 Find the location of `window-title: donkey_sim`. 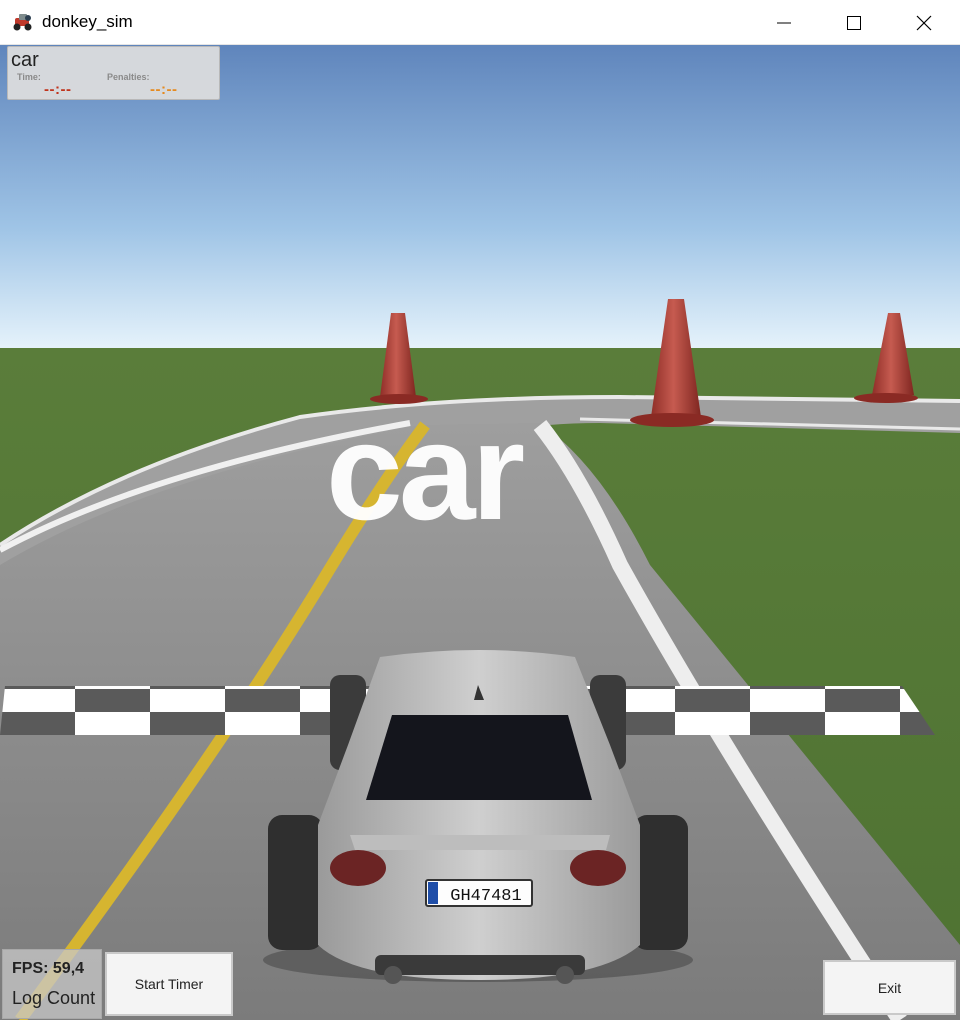

window-title: donkey_sim is located at coordinates (87, 21).